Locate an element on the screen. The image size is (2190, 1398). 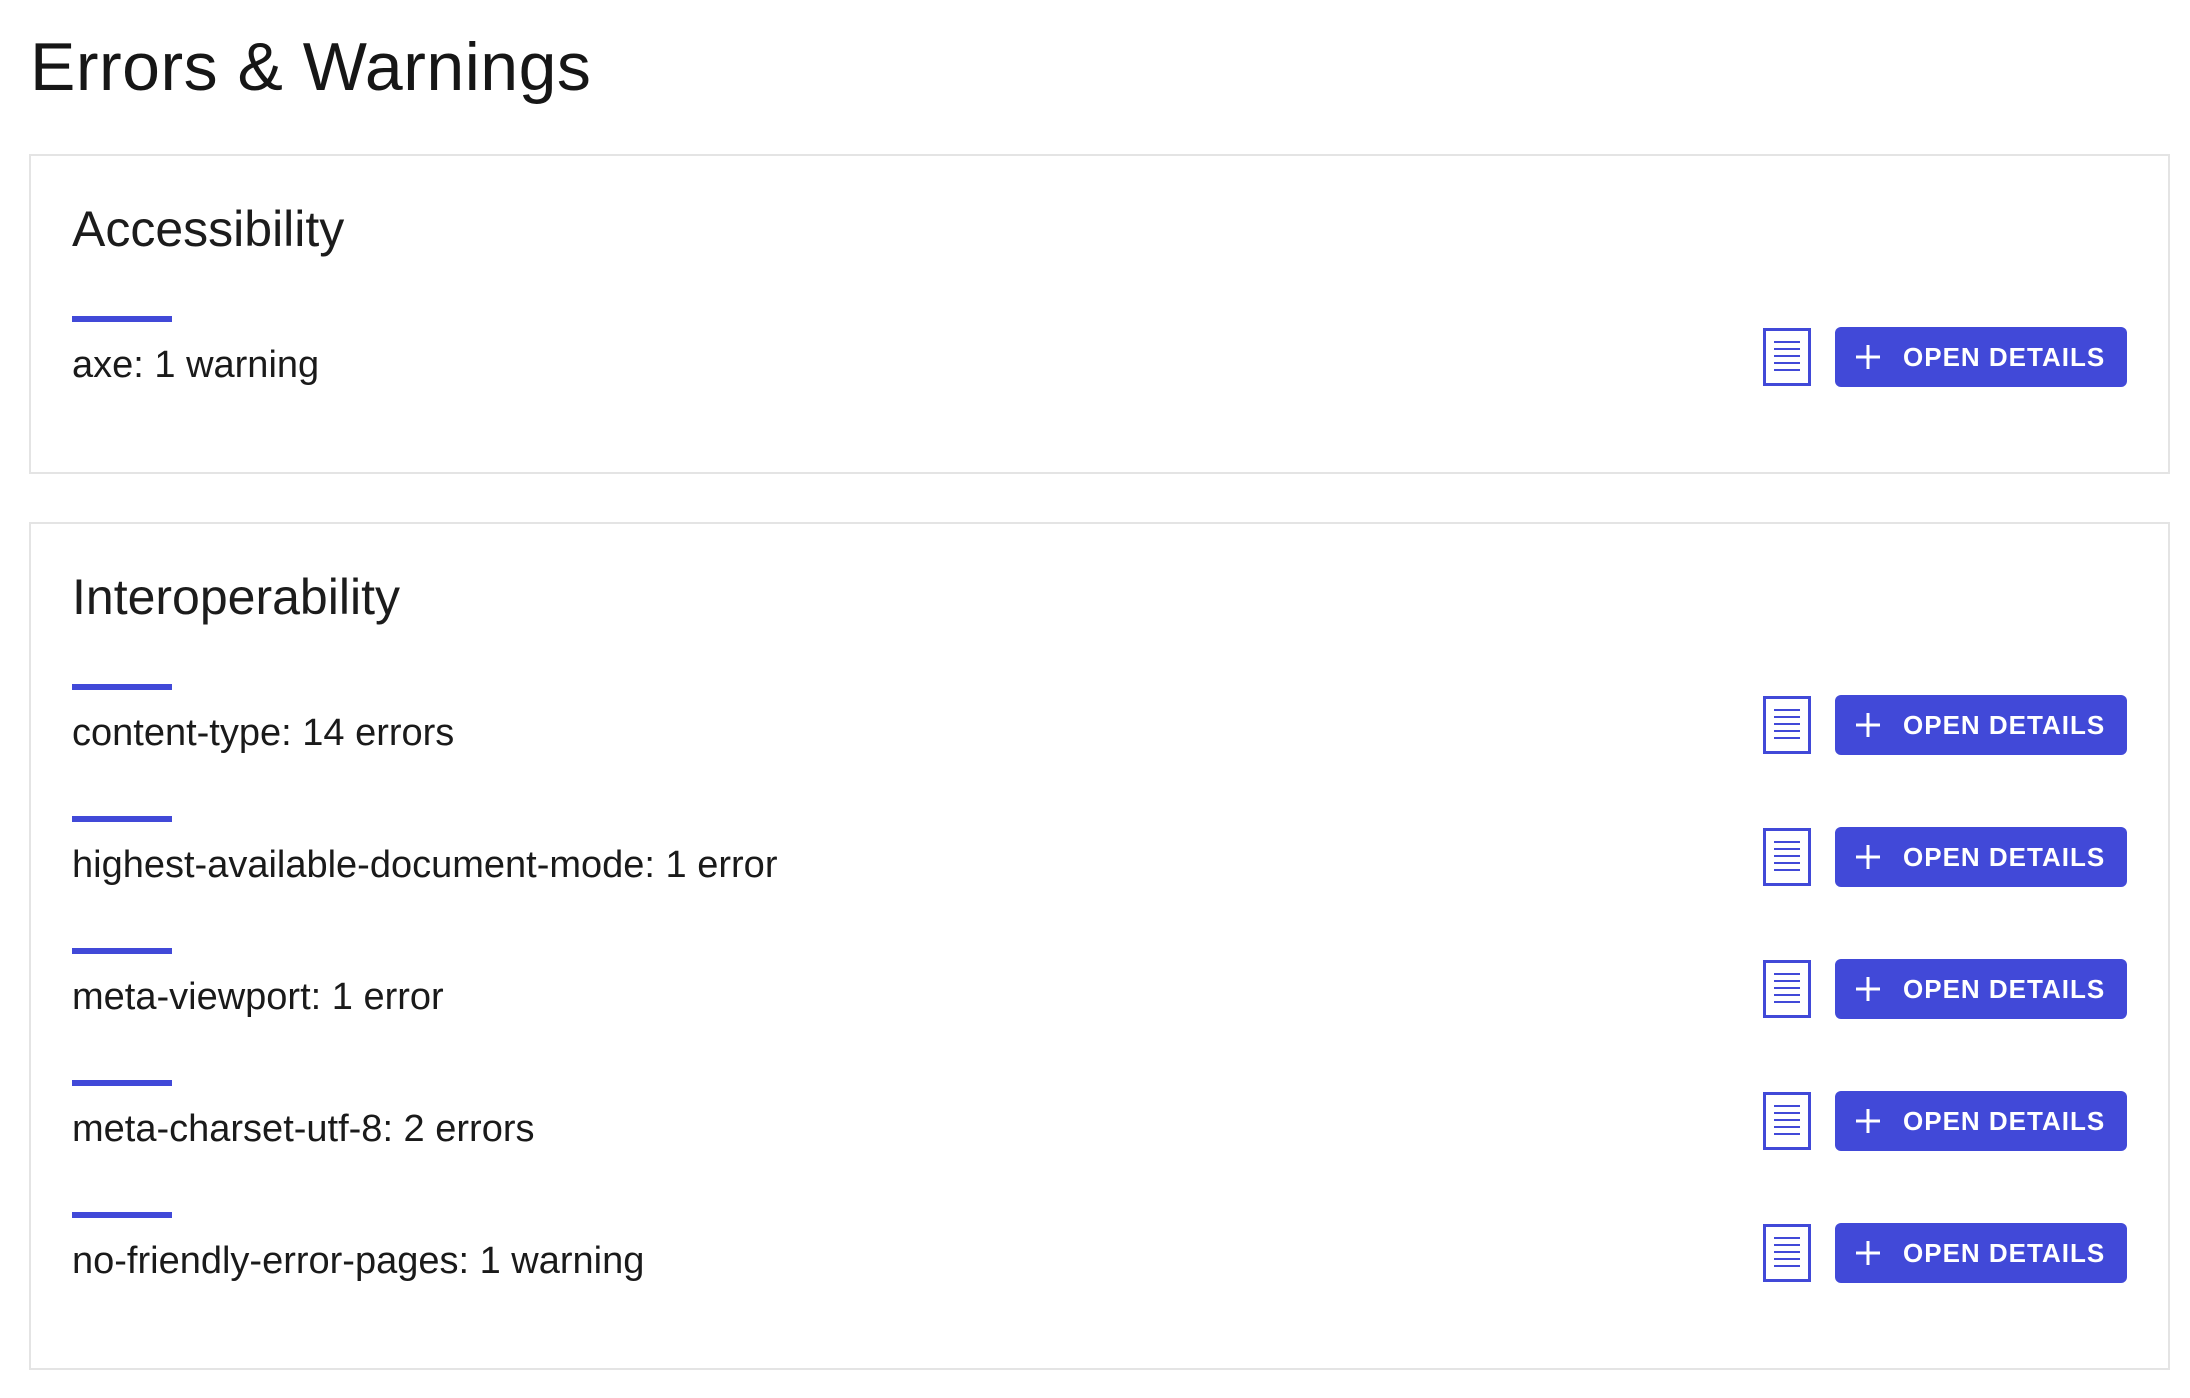
page-title: Errors & Warnings is located at coordinates (311, 67).